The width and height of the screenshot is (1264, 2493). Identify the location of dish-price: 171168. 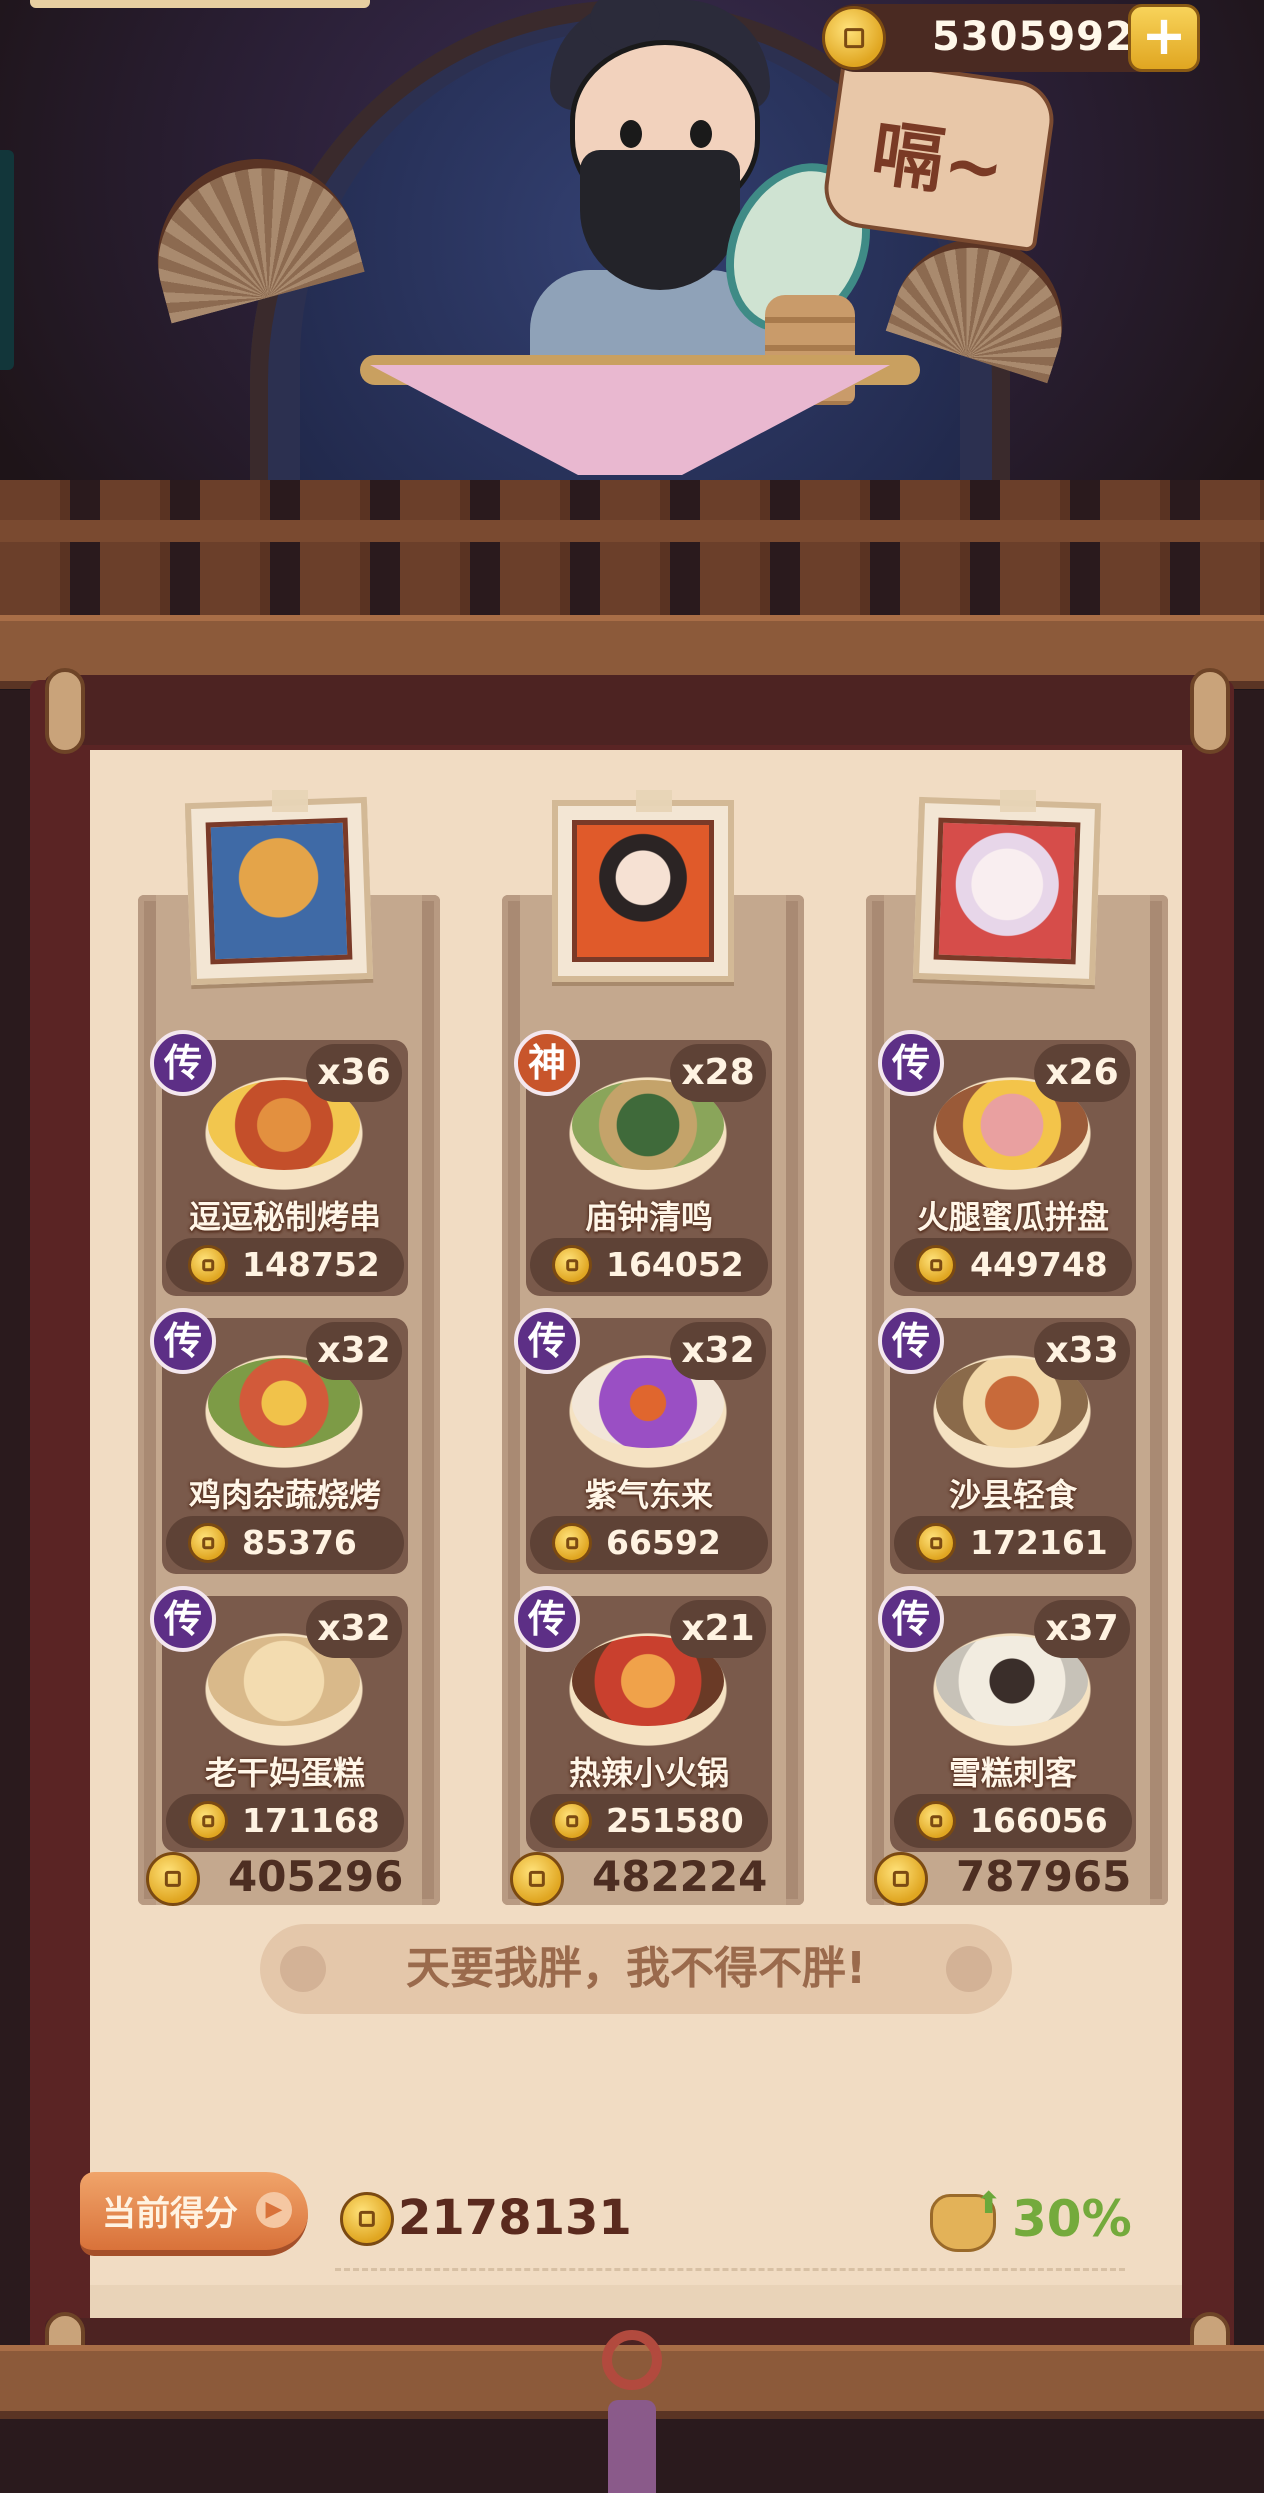
(285, 1821).